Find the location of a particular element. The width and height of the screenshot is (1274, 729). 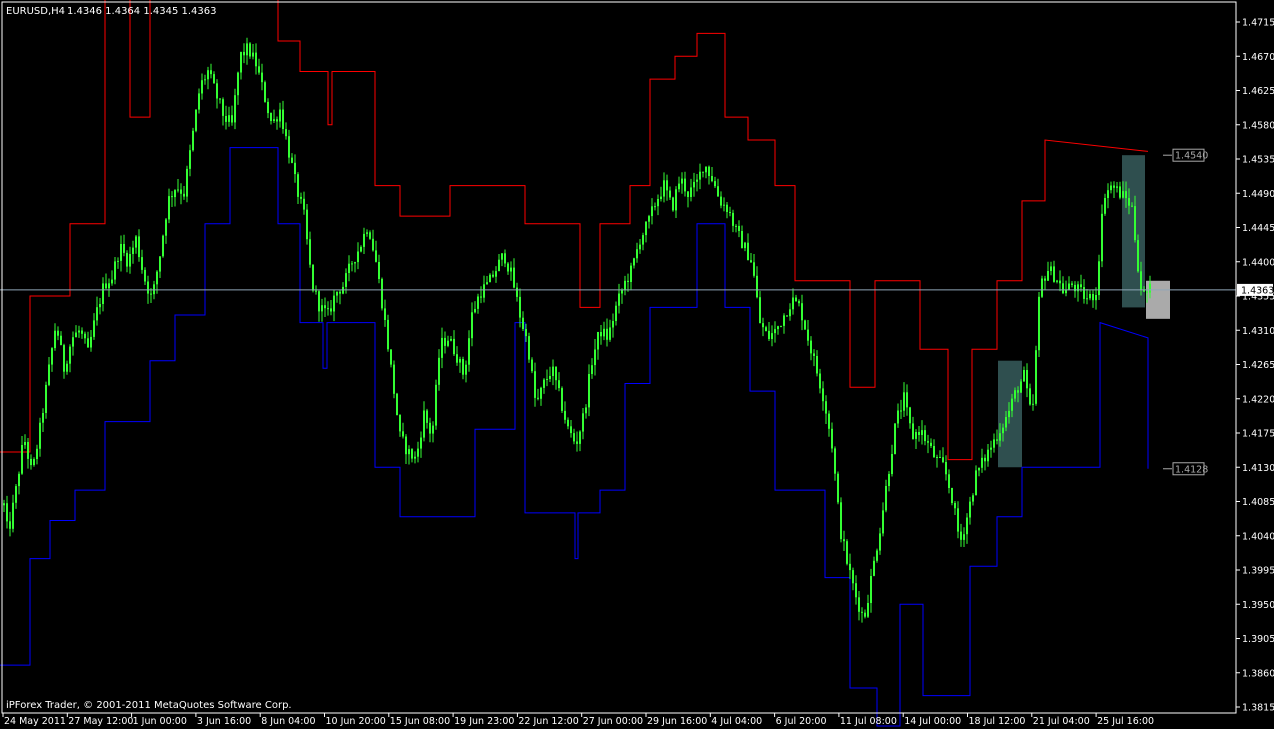

price-tick-label: 1.4580 is located at coordinates (1258, 125).